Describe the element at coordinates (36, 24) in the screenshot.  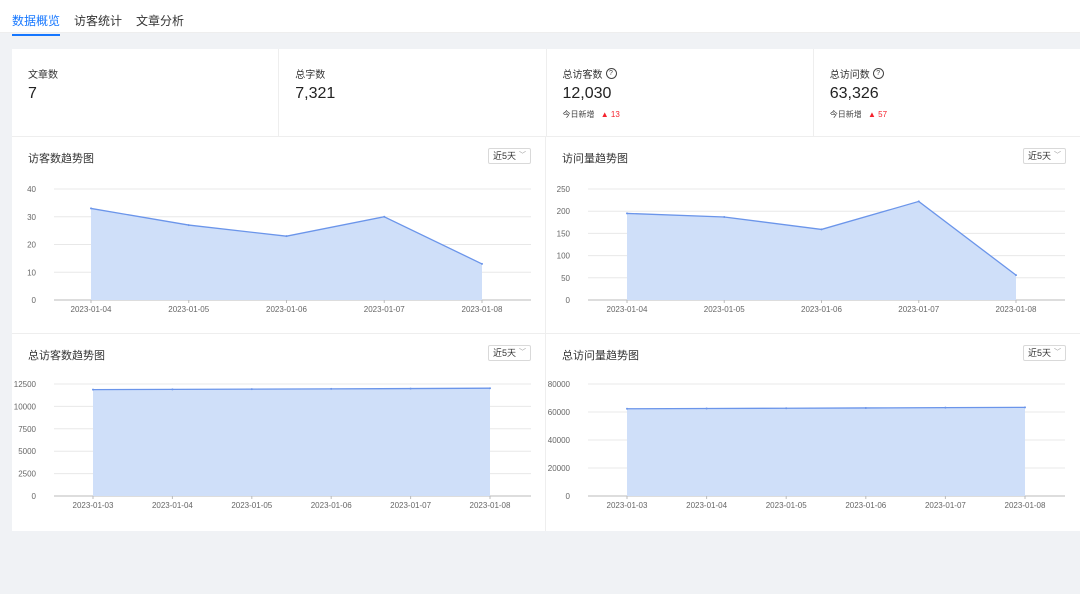
I see `tab-overview: 数据概览` at that location.